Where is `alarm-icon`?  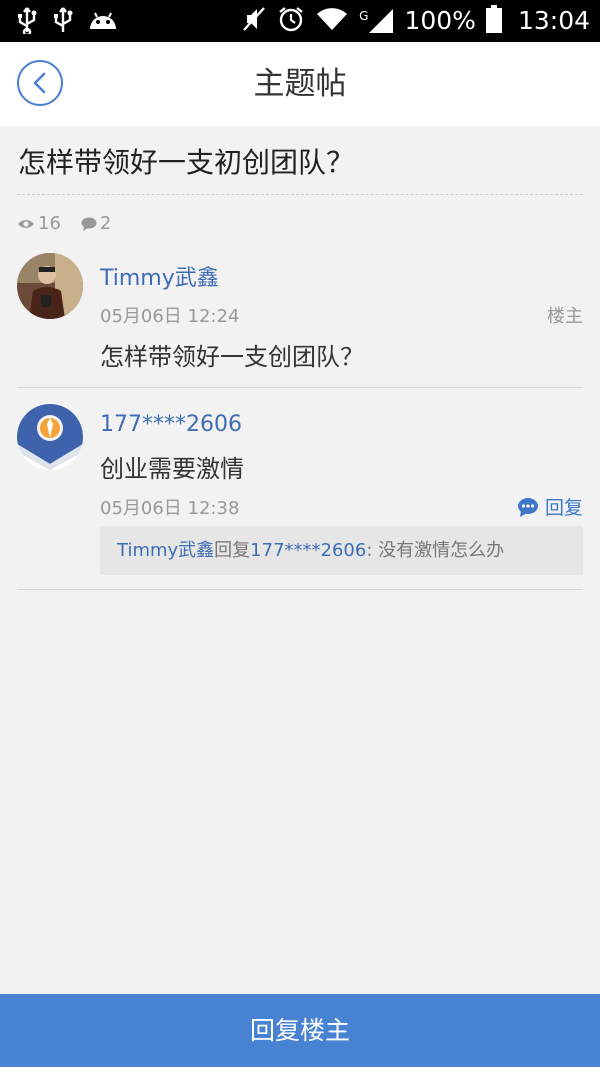
alarm-icon is located at coordinates (291, 21).